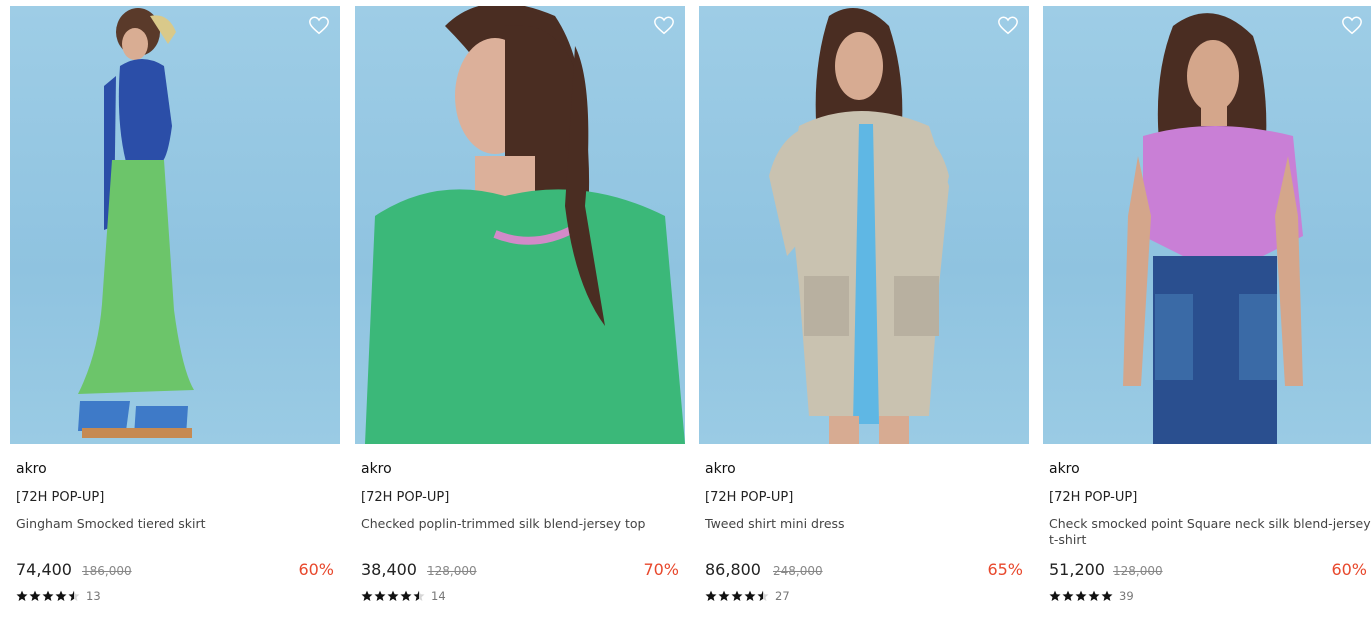 The image size is (1371, 631). I want to click on rating: 13, so click(58, 596).